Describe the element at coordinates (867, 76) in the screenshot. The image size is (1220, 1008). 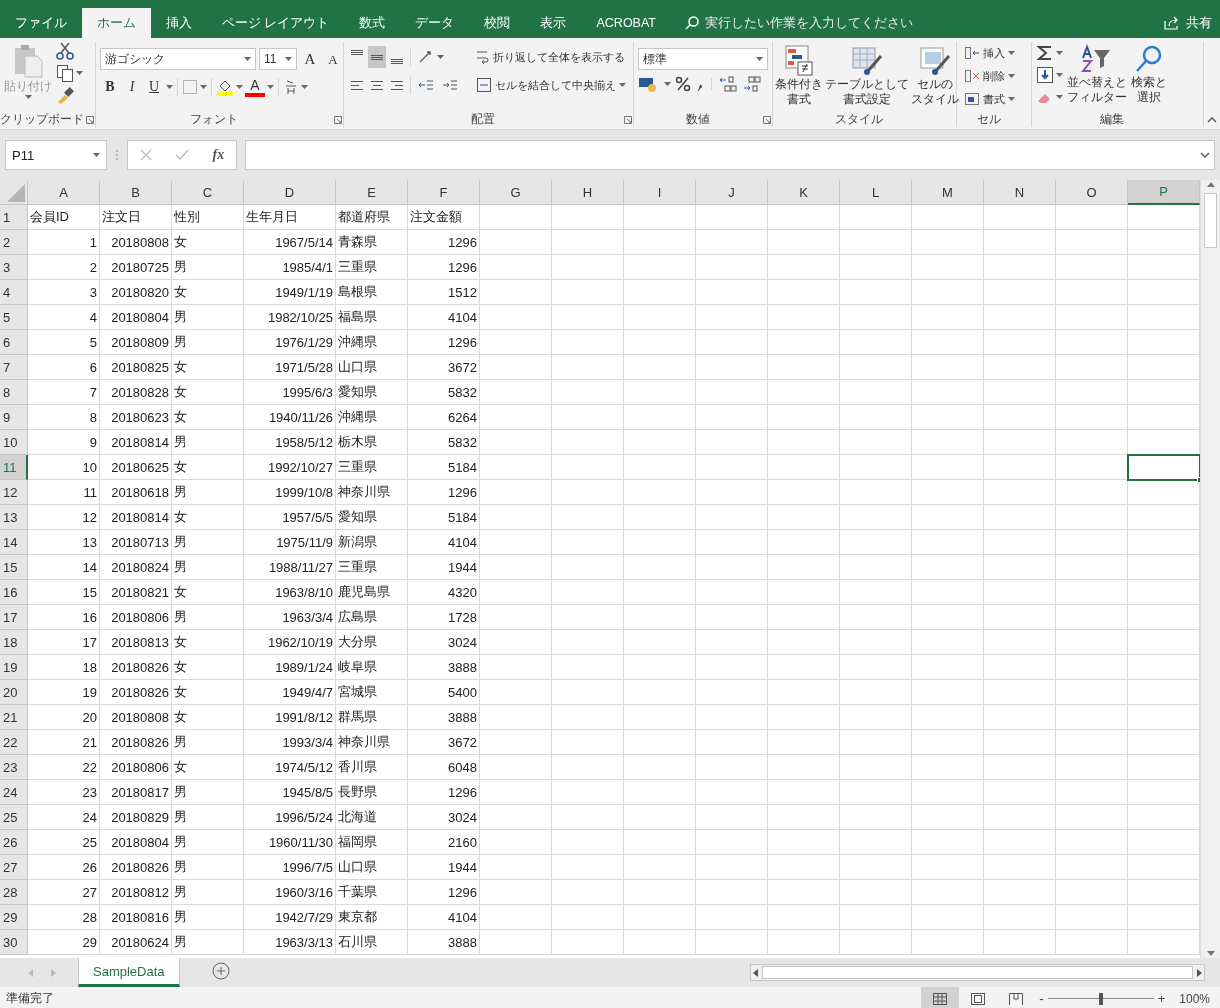
I see `style-button: テーブルとして 書式設定` at that location.